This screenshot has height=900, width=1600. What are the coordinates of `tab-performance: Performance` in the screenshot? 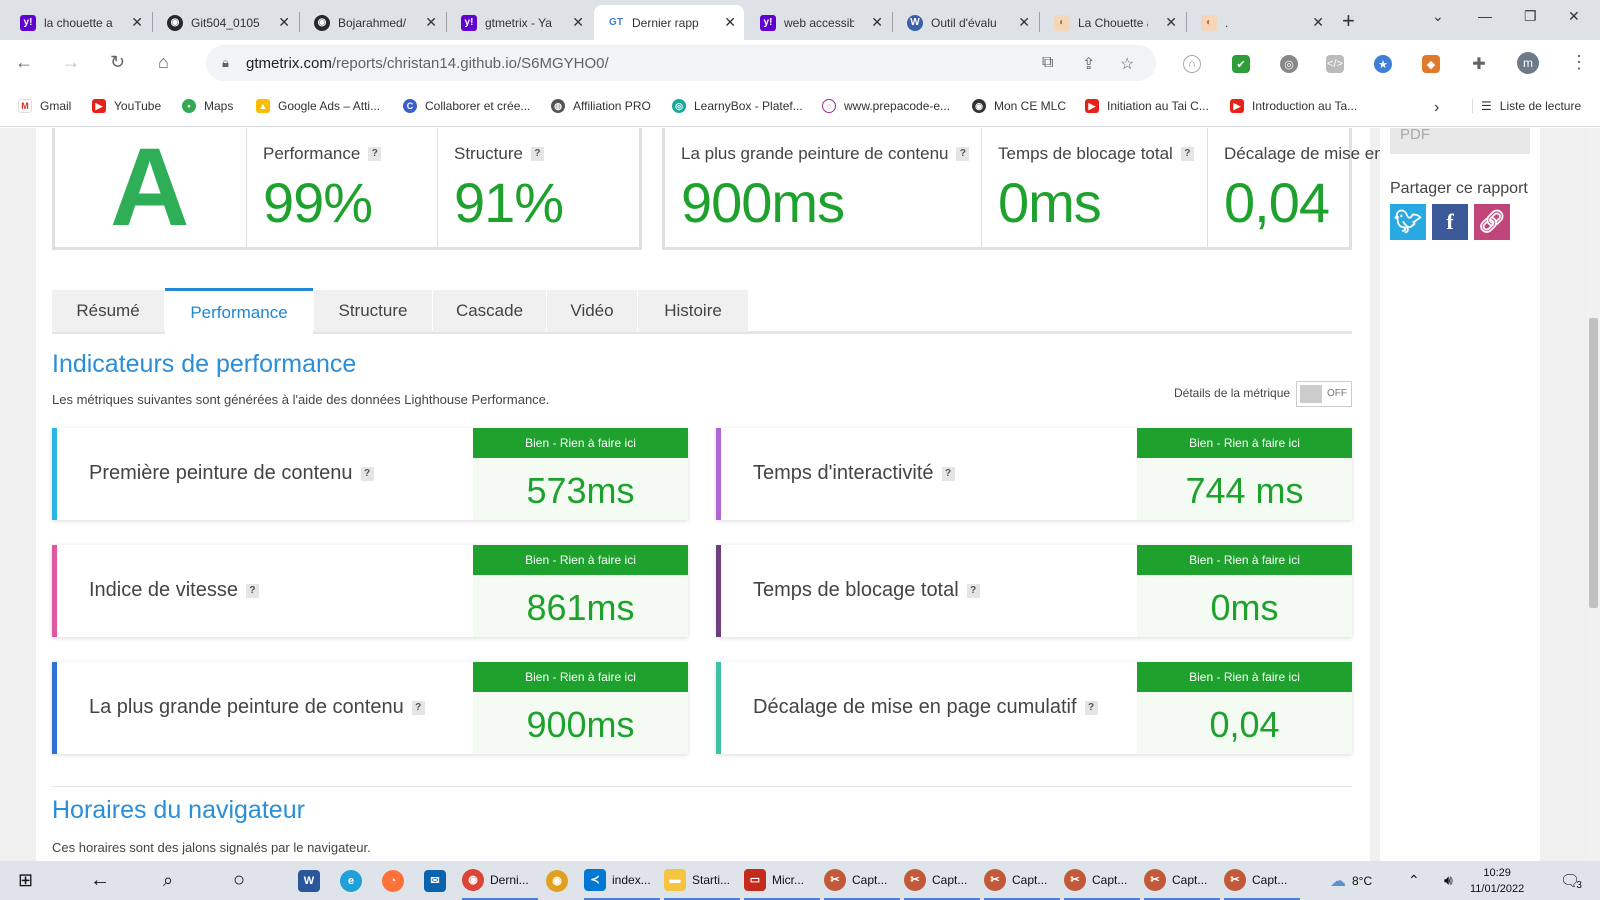 It's located at (239, 311).